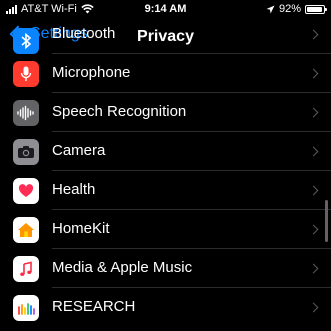 The width and height of the screenshot is (331, 331). I want to click on scrollbar, so click(326, 221).